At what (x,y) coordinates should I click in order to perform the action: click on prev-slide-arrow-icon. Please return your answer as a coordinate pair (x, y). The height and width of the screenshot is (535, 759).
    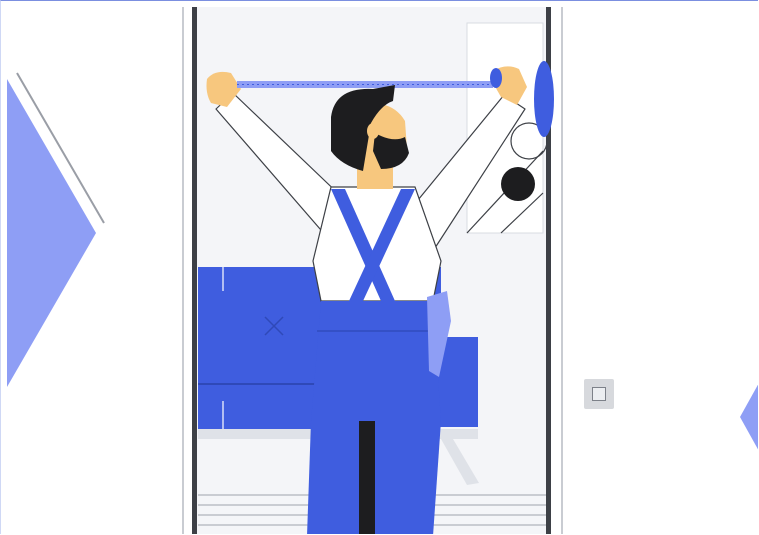
    Looking at the image, I should click on (56, 229).